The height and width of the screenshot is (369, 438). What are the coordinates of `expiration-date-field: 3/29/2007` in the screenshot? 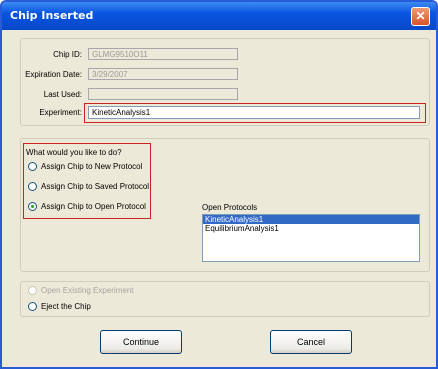 It's located at (163, 74).